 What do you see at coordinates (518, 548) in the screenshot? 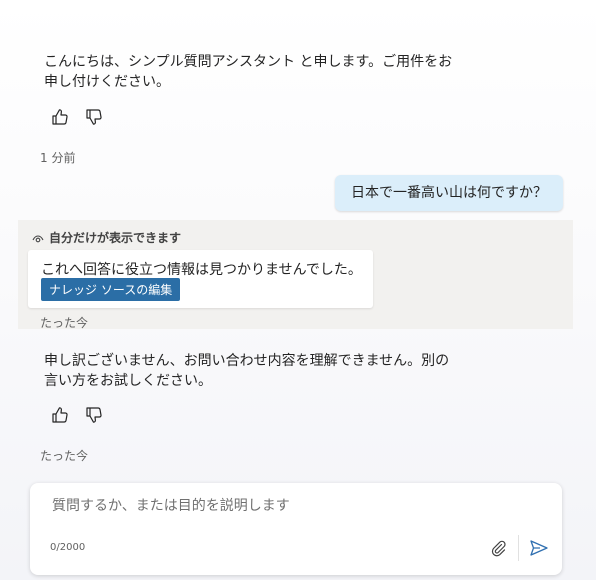
I see `composer-divider` at bounding box center [518, 548].